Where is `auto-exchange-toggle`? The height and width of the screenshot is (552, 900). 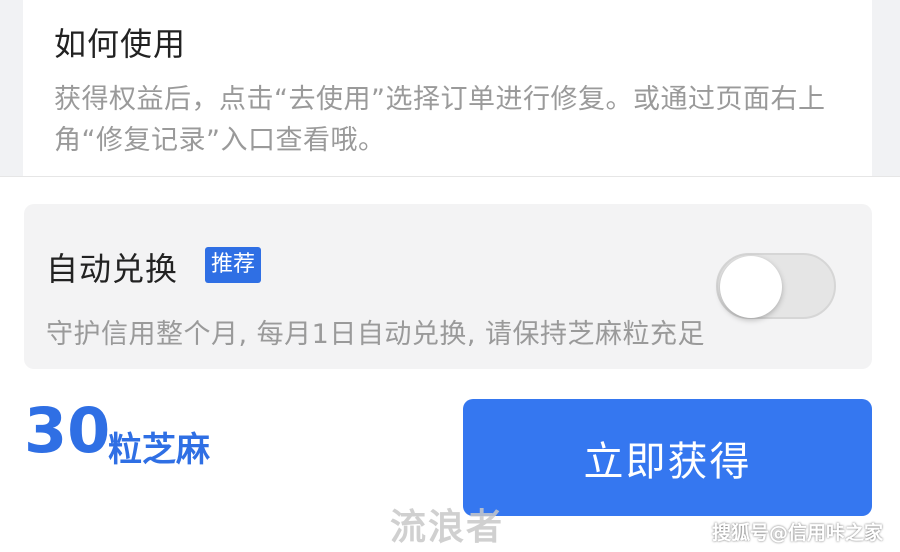 auto-exchange-toggle is located at coordinates (776, 286).